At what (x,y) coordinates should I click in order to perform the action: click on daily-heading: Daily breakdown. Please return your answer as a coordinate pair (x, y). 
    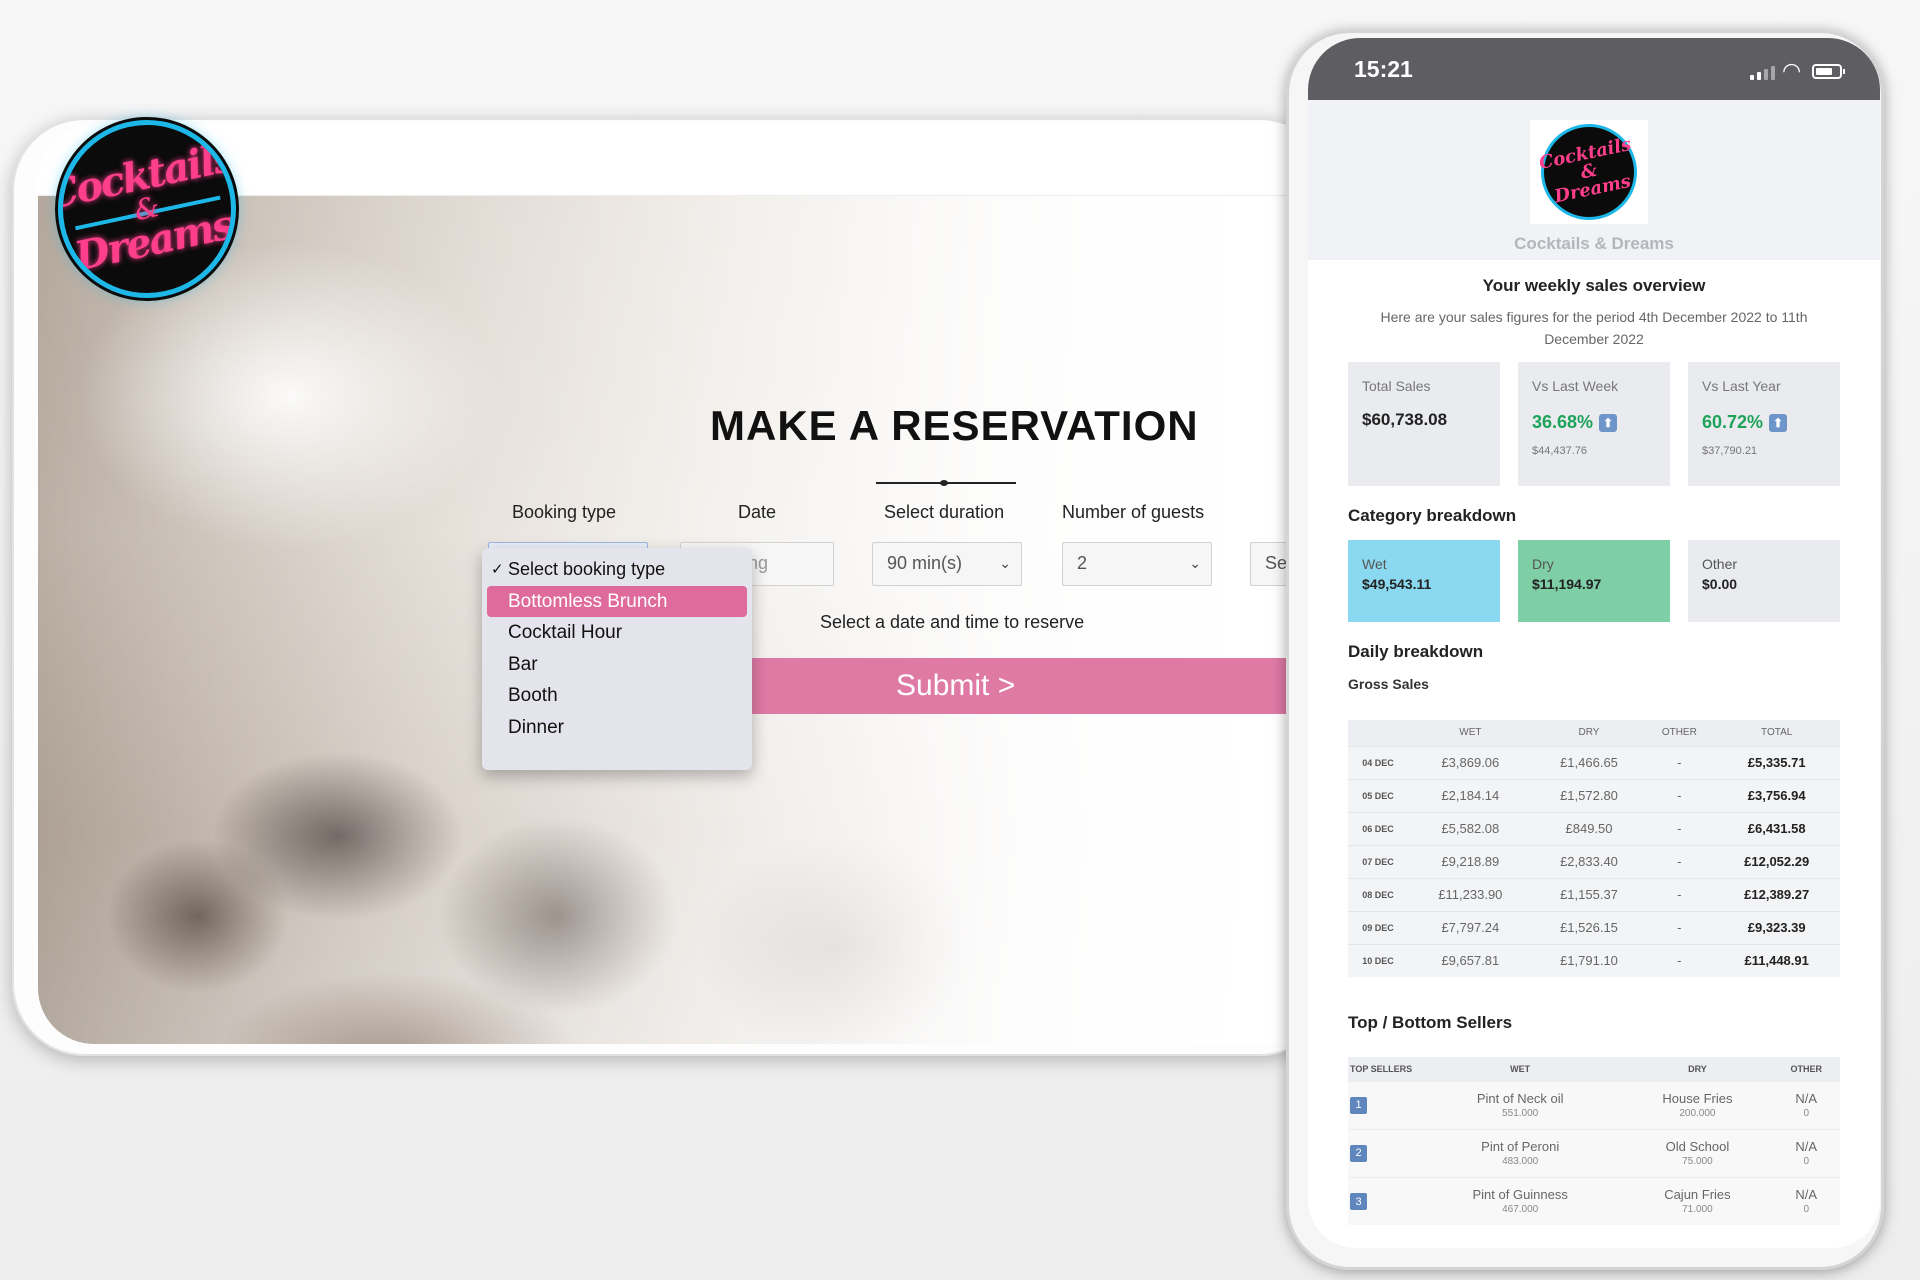
    Looking at the image, I should click on (1416, 651).